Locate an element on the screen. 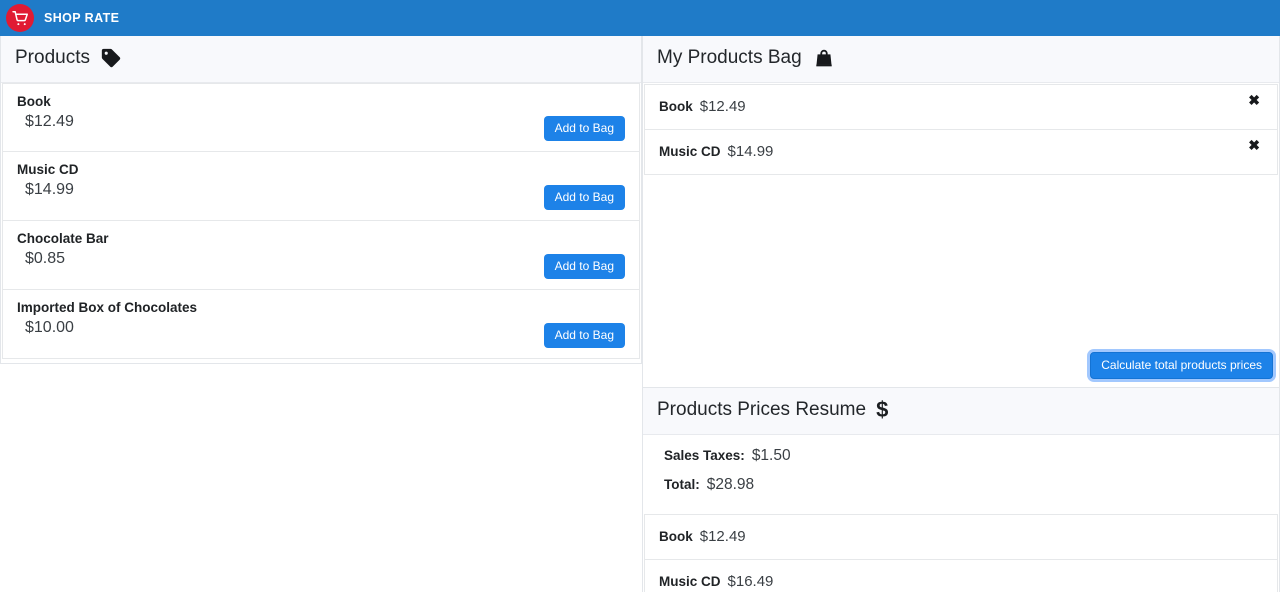 The image size is (1280, 592). sales-taxes-value: $1.50 is located at coordinates (771, 455).